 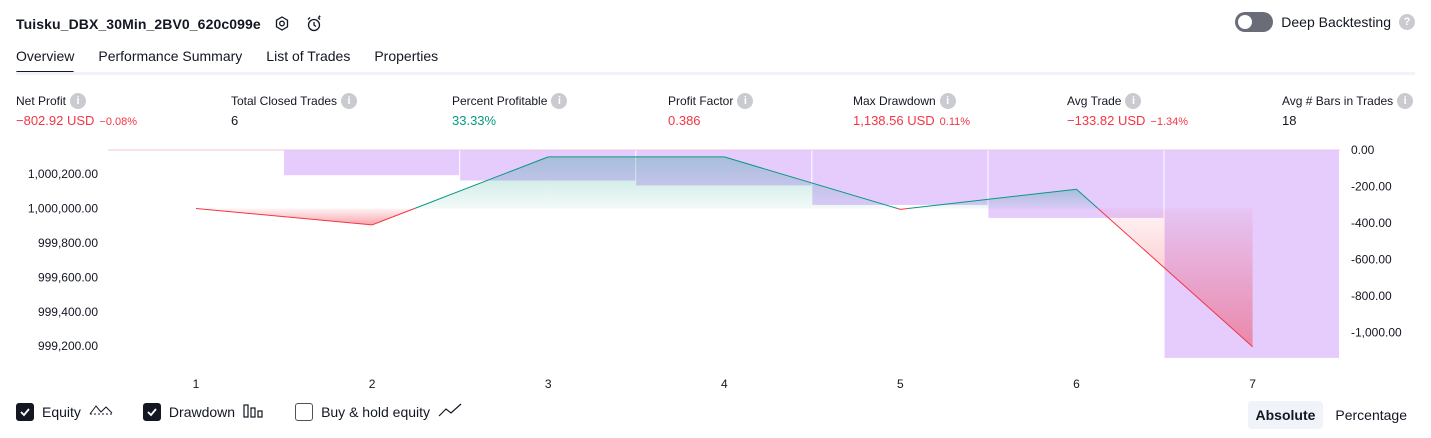 What do you see at coordinates (196, 384) in the screenshot?
I see `x-axis-tick: 1` at bounding box center [196, 384].